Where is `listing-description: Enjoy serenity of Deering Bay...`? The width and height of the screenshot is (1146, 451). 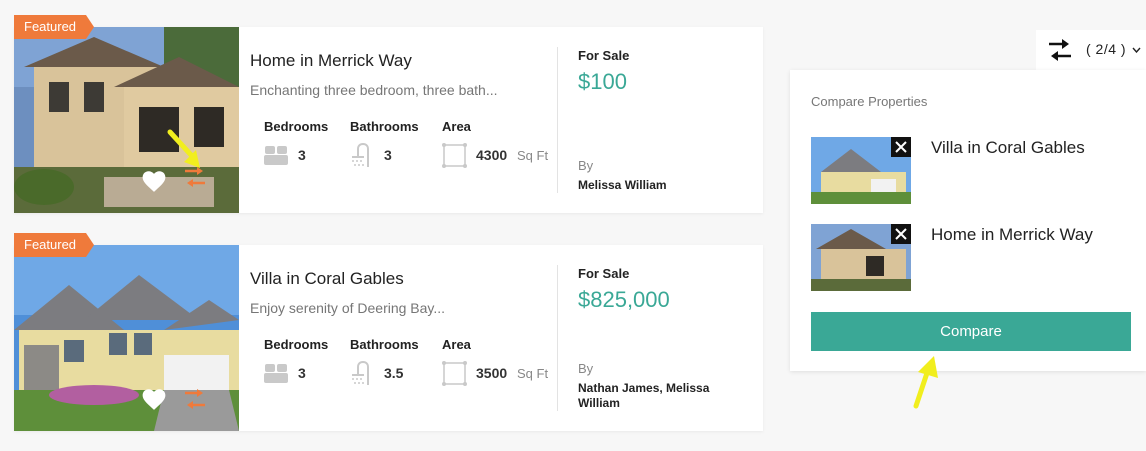
listing-description: Enjoy serenity of Deering Bay... is located at coordinates (348, 308).